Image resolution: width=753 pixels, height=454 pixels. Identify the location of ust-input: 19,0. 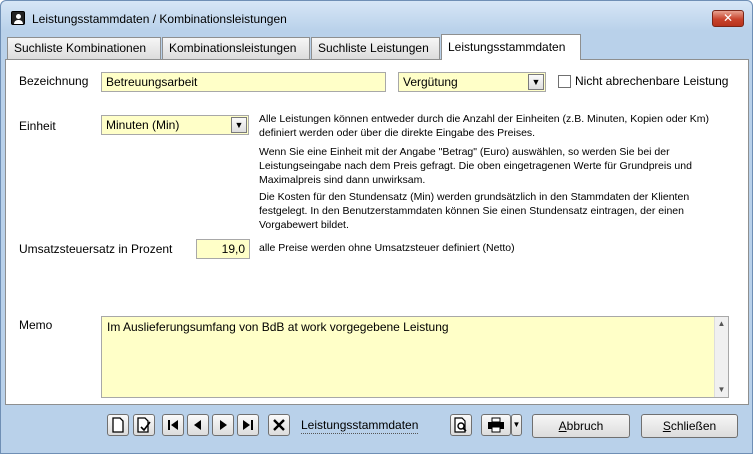
(223, 249).